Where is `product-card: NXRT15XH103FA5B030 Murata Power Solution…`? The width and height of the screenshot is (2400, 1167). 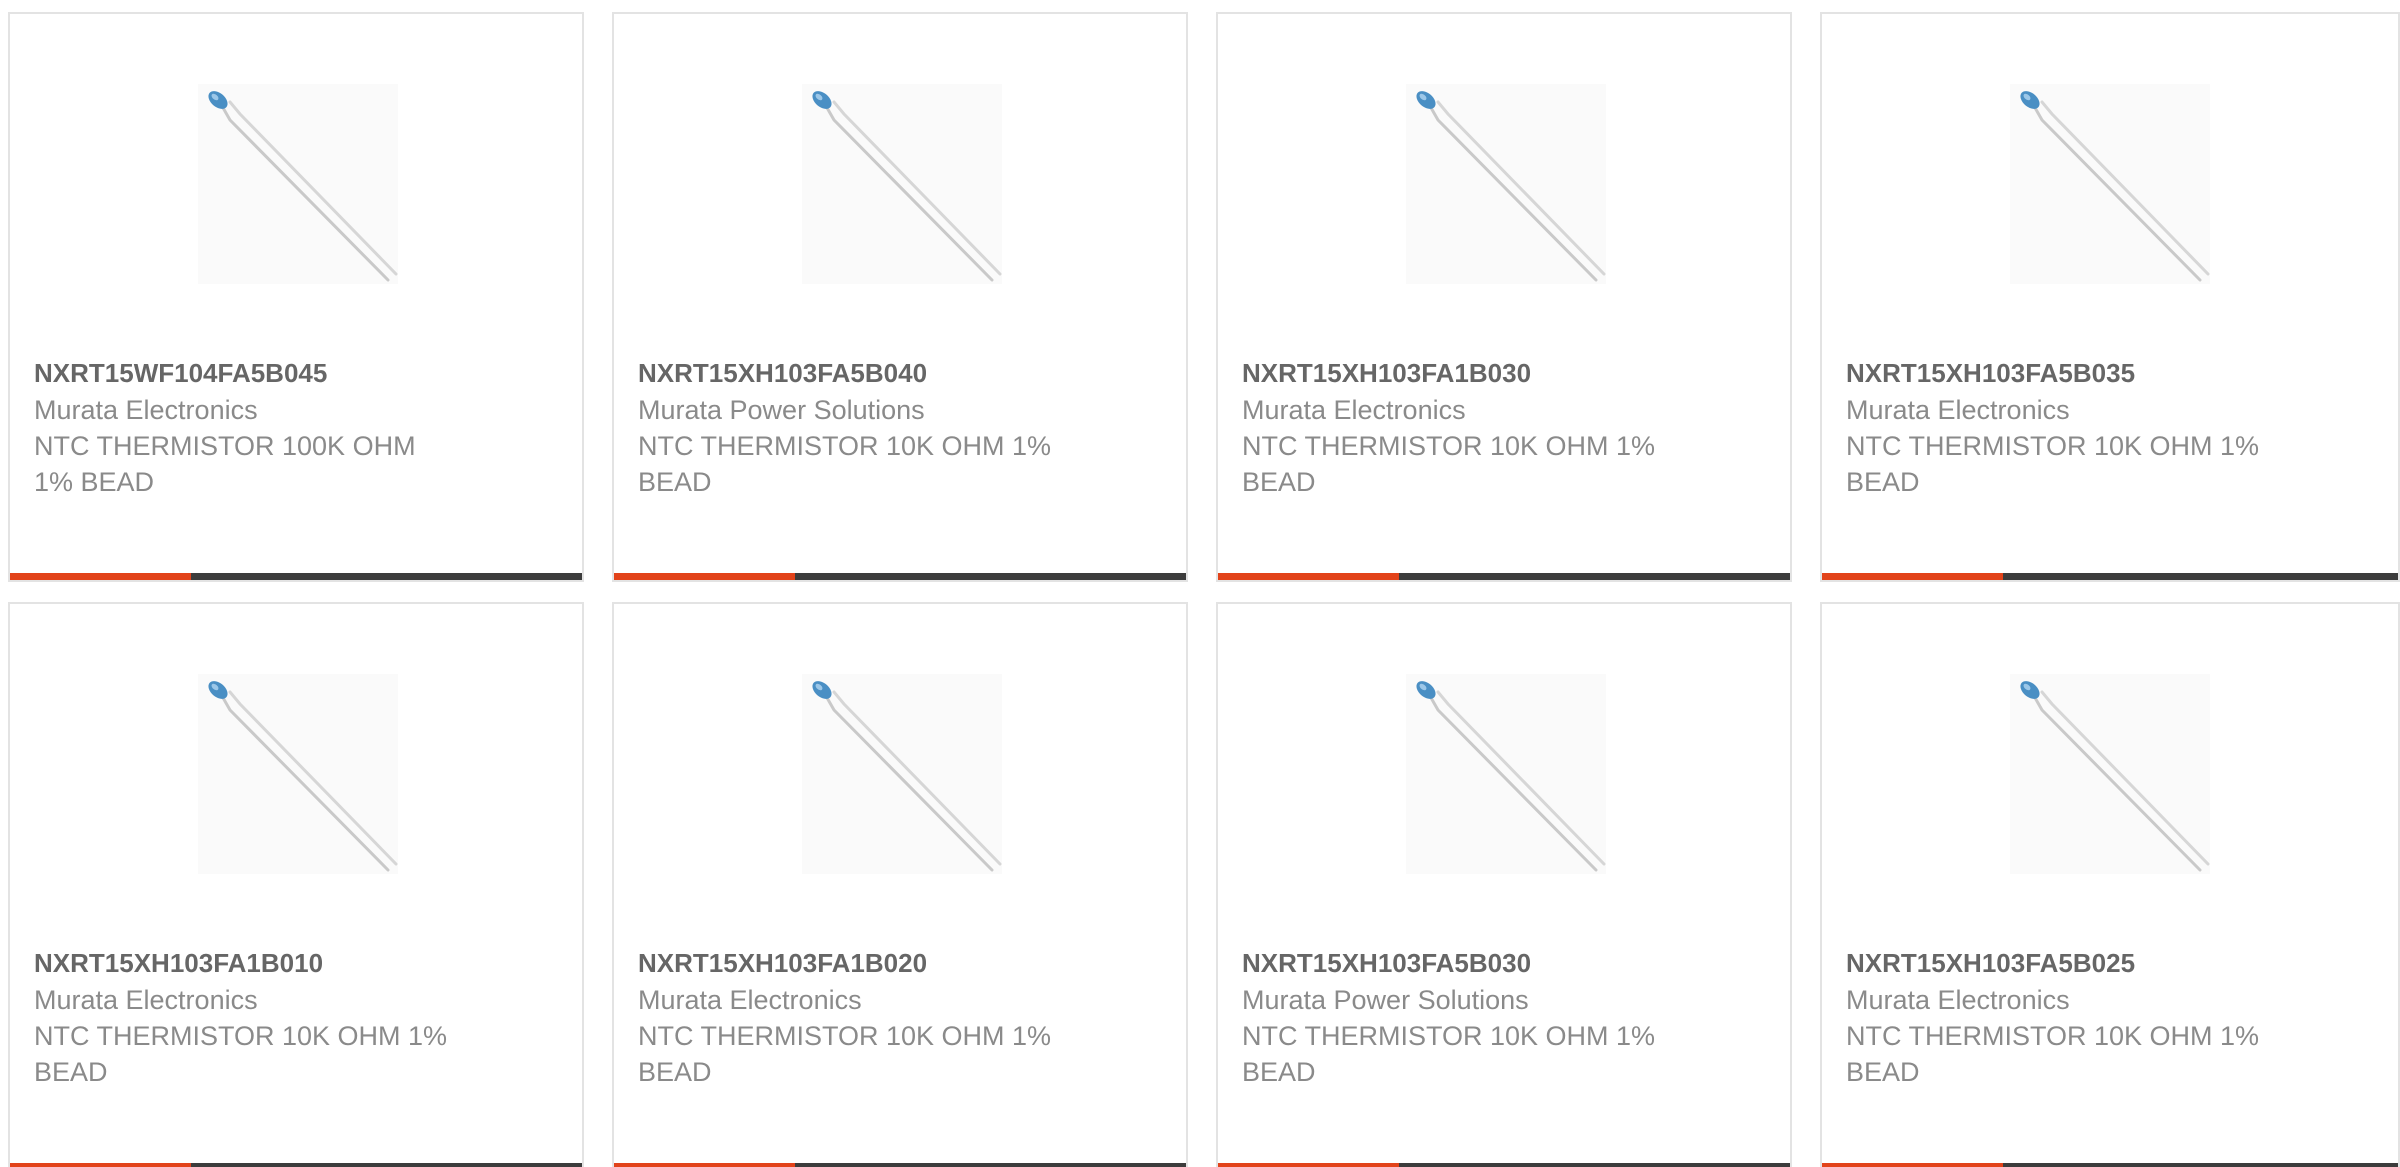 product-card: NXRT15XH103FA5B030 Murata Power Solution… is located at coordinates (1504, 884).